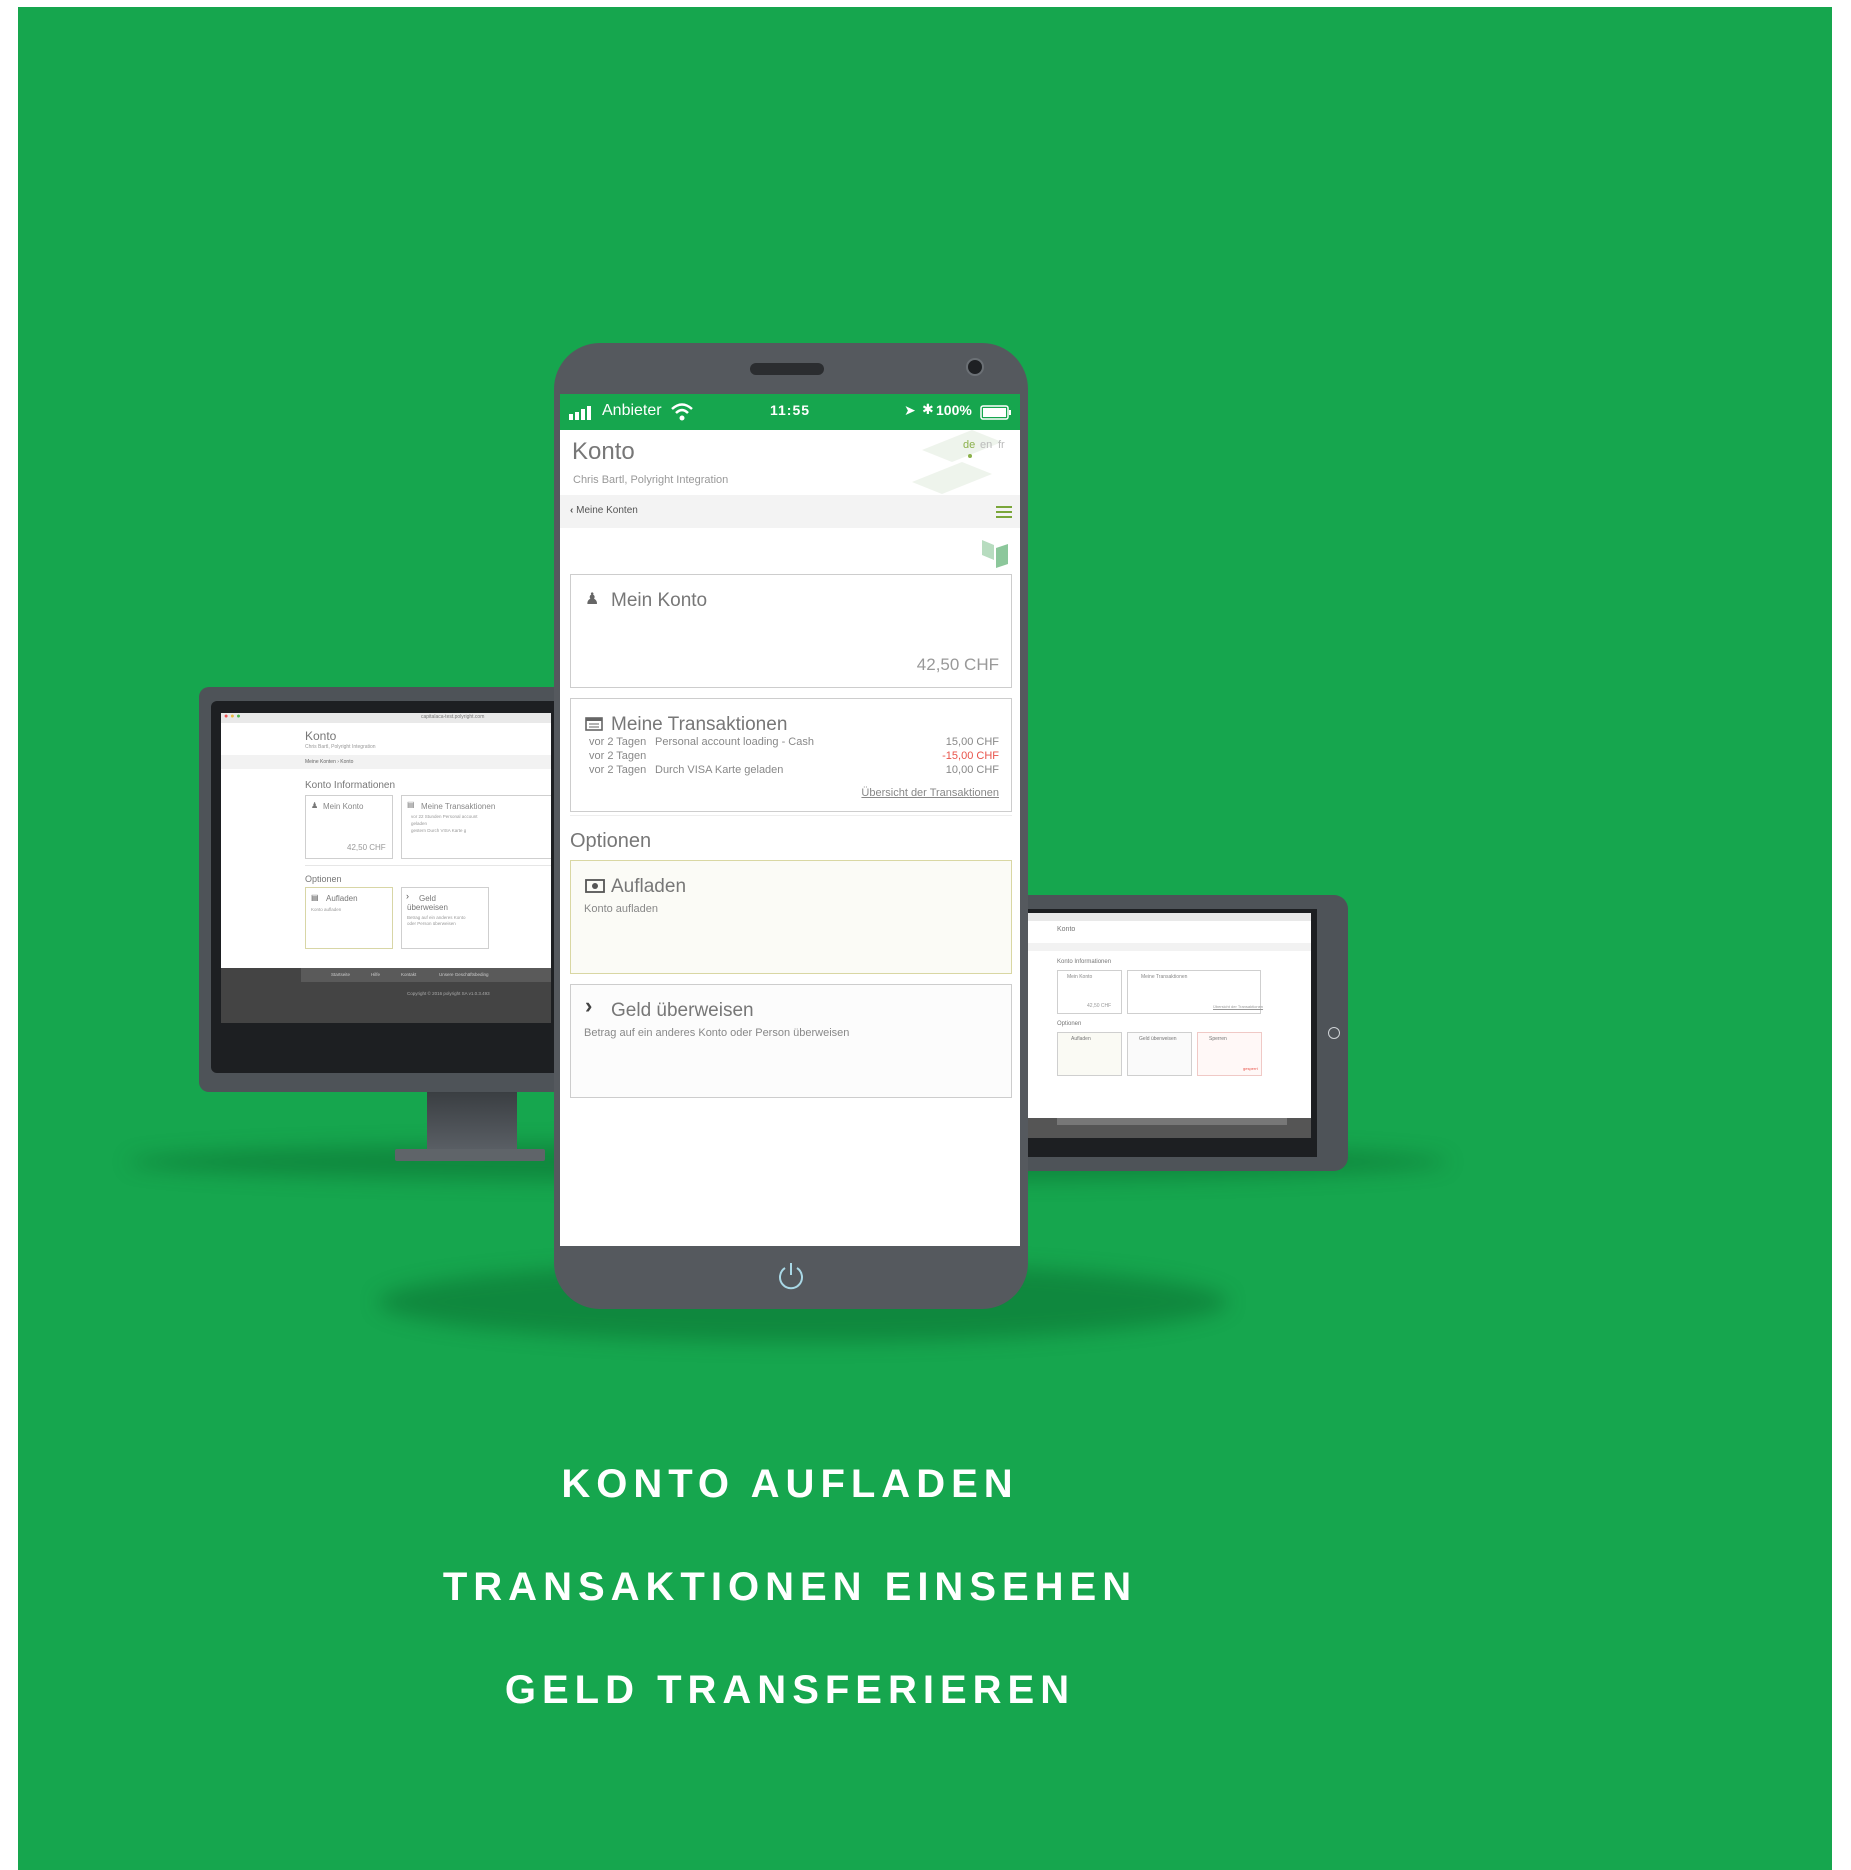 This screenshot has width=1851, height=1870. I want to click on brand-logo-icon, so click(995, 554).